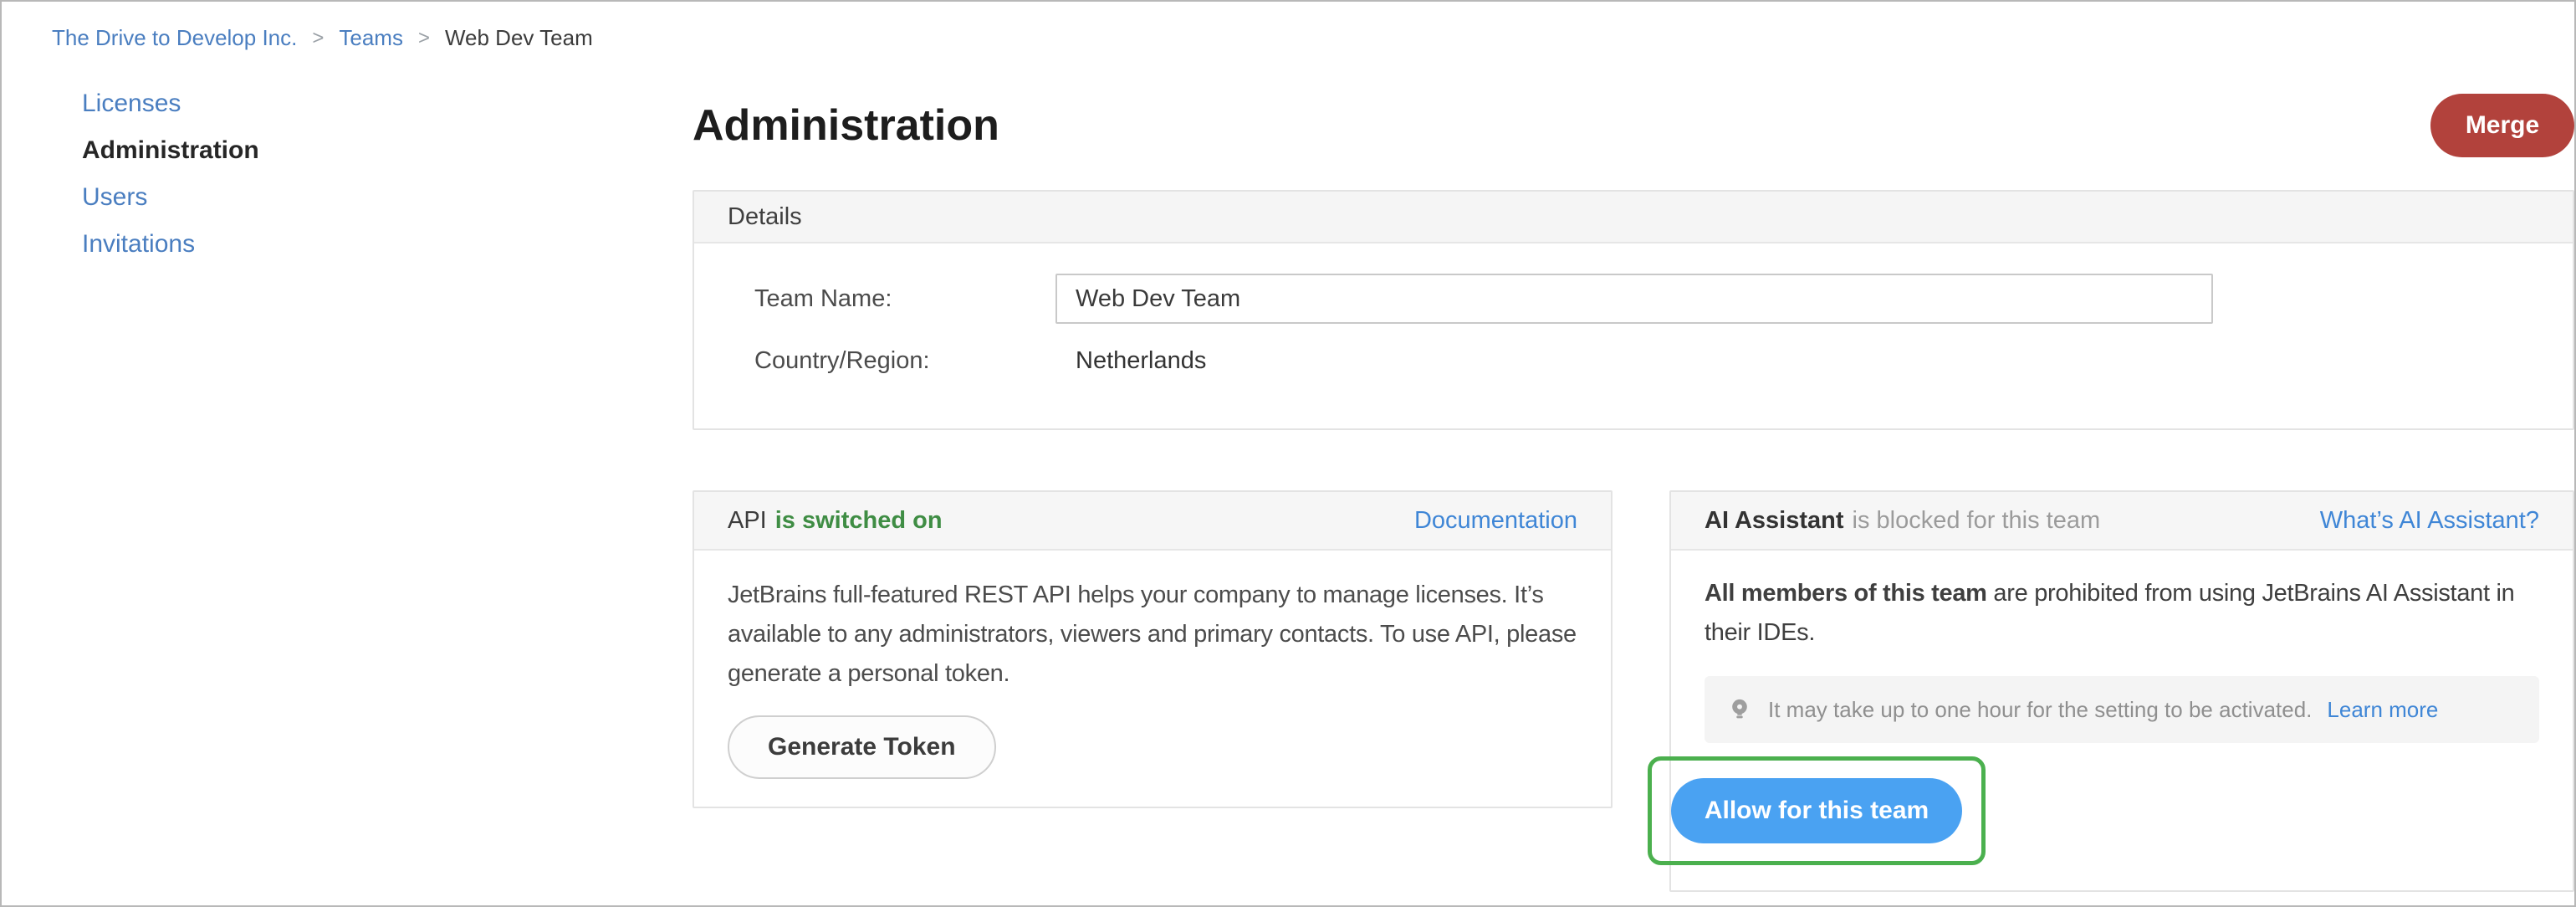 This screenshot has height=907, width=2576. What do you see at coordinates (1976, 520) in the screenshot?
I see `ai-status-text: is blocked for this team` at bounding box center [1976, 520].